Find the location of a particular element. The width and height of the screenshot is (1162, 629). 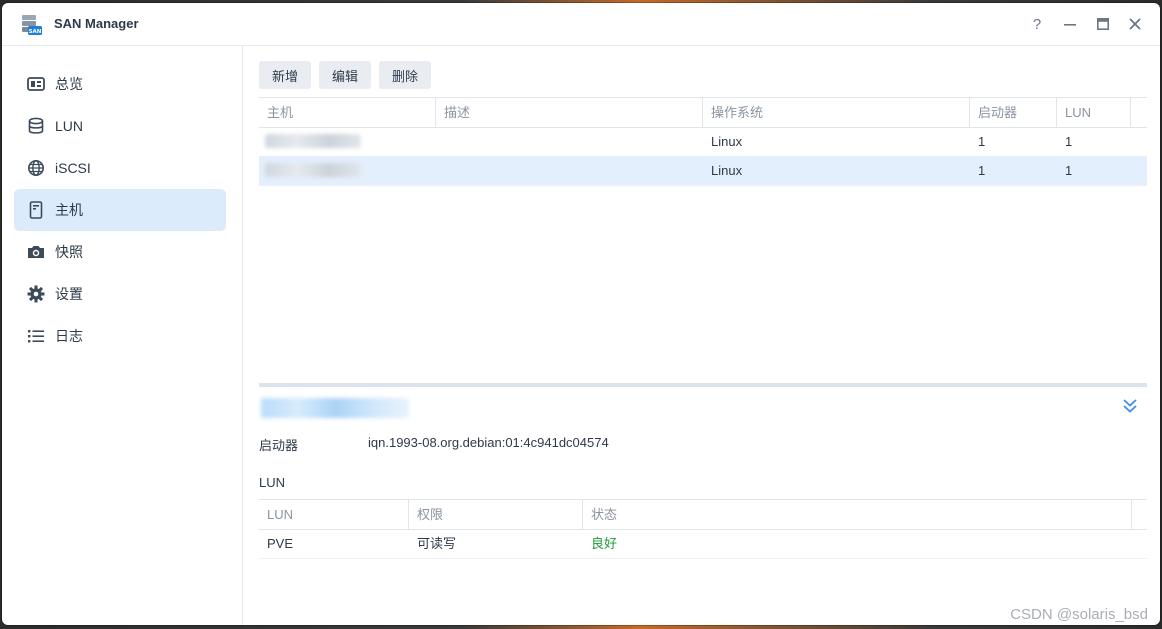

sidebar-item-lun: LUN is located at coordinates (120, 126).